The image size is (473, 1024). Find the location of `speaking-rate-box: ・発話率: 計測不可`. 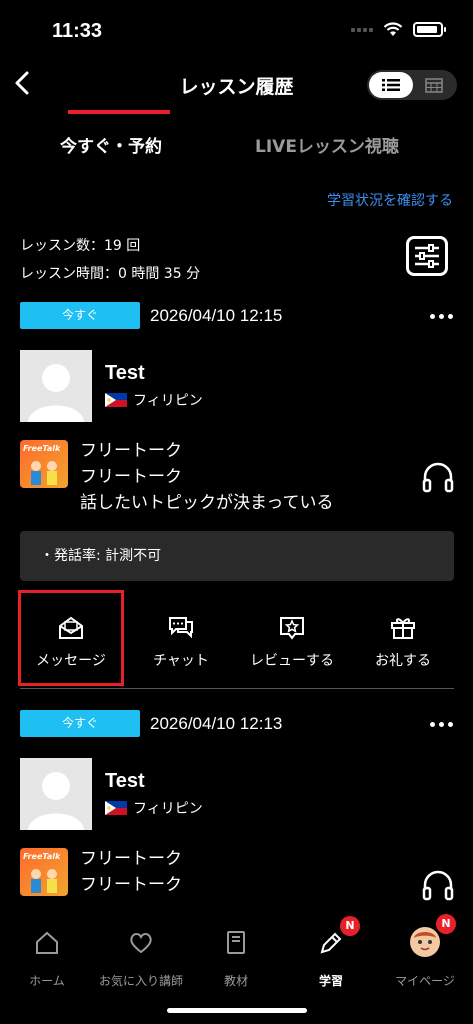

speaking-rate-box: ・発話率: 計測不可 is located at coordinates (237, 556).